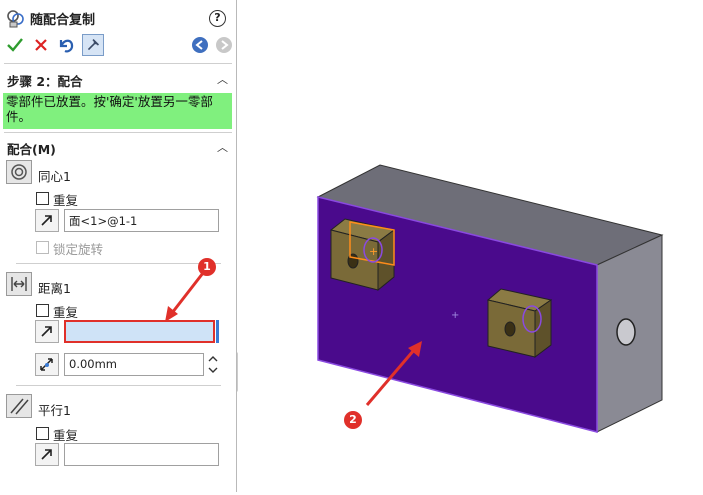 The image size is (703, 495). Describe the element at coordinates (455, 315) in the screenshot. I see `origin-marker: +` at that location.